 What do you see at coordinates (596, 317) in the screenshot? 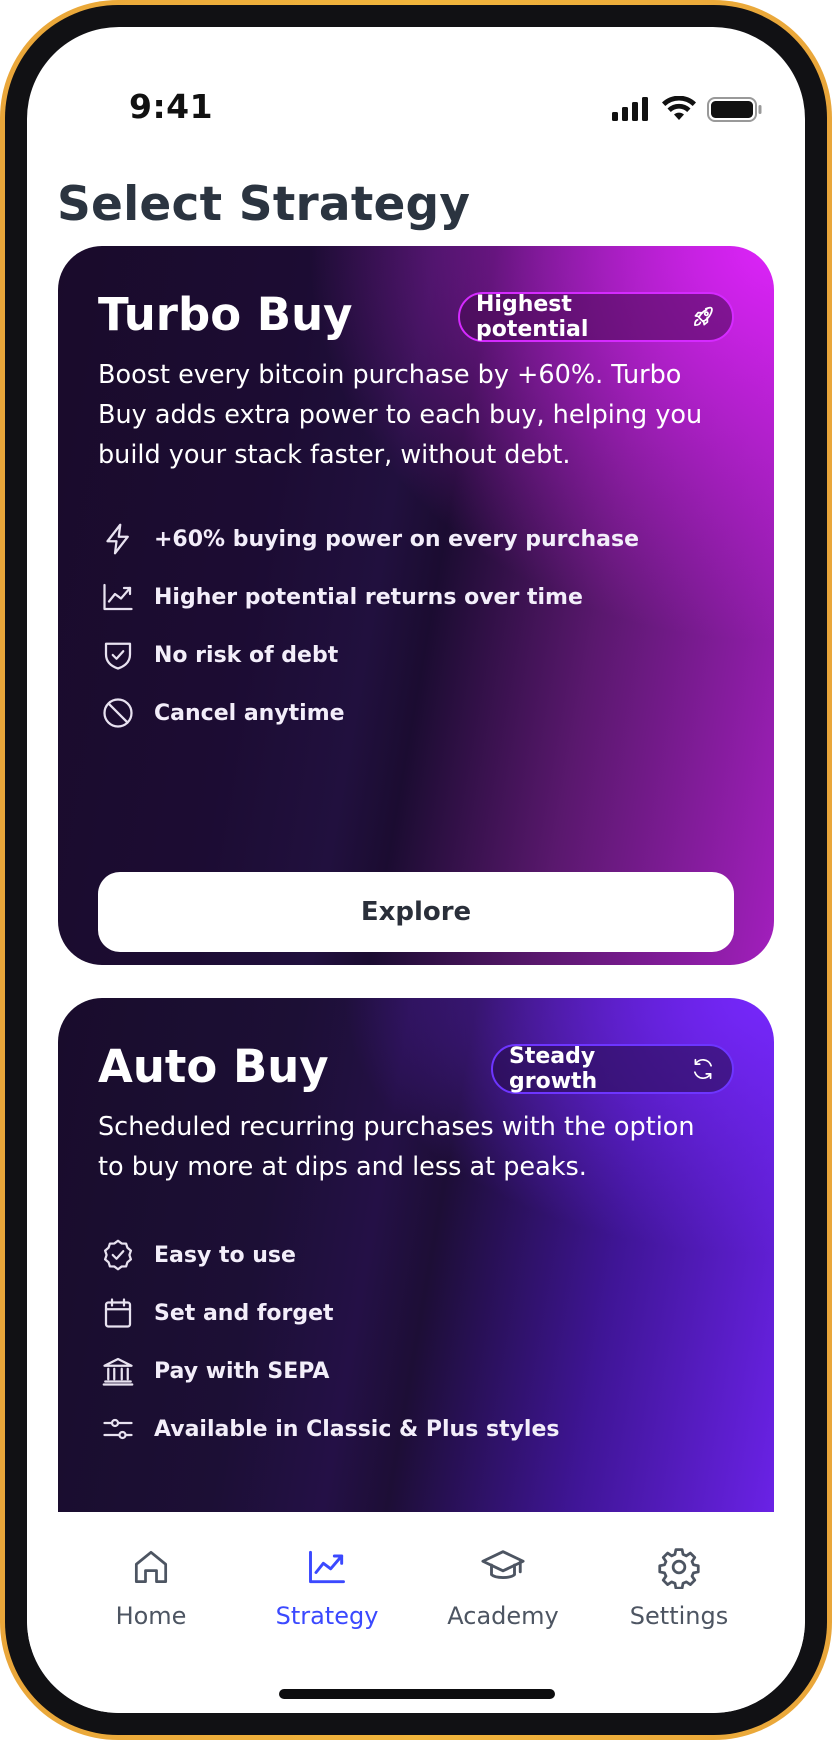
I see `highest-potential-badge: Highest potential` at bounding box center [596, 317].